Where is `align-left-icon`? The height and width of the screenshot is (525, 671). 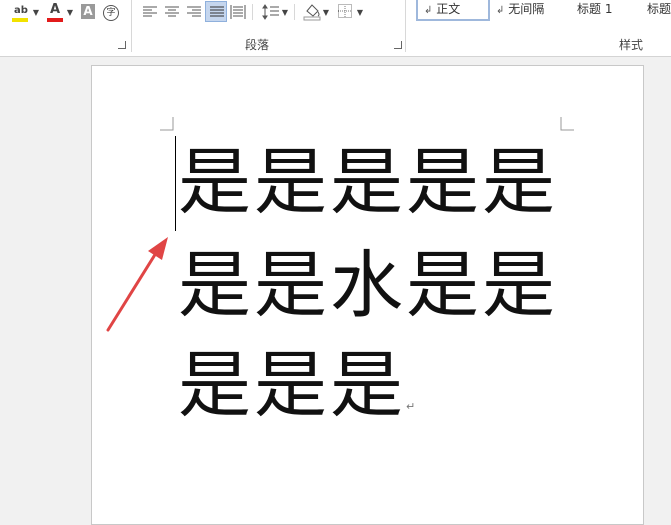 align-left-icon is located at coordinates (150, 12).